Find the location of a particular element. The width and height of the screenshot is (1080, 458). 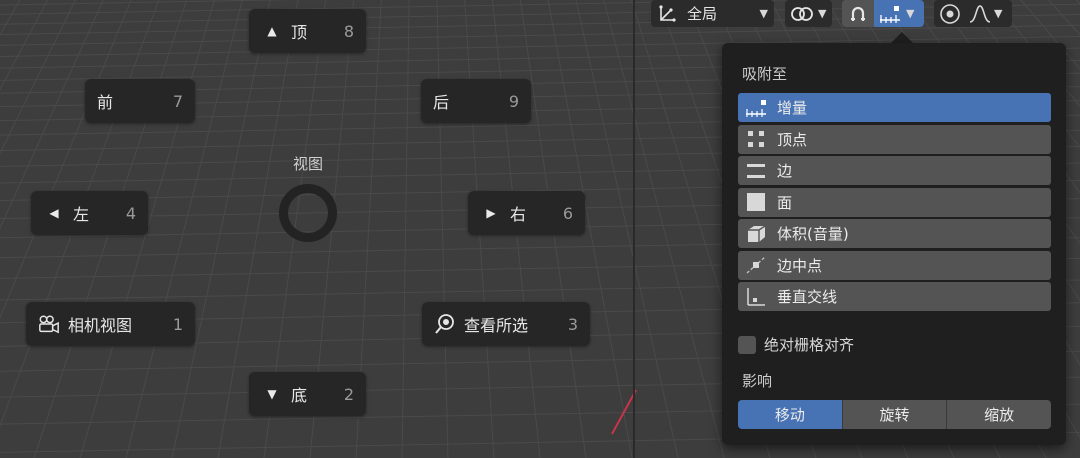

pie-center-ring is located at coordinates (308, 213).